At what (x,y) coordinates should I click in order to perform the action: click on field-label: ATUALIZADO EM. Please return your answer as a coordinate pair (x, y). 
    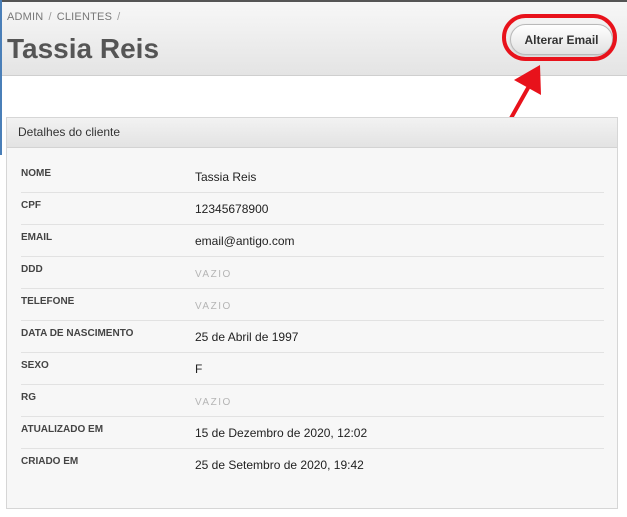
    Looking at the image, I should click on (62, 429).